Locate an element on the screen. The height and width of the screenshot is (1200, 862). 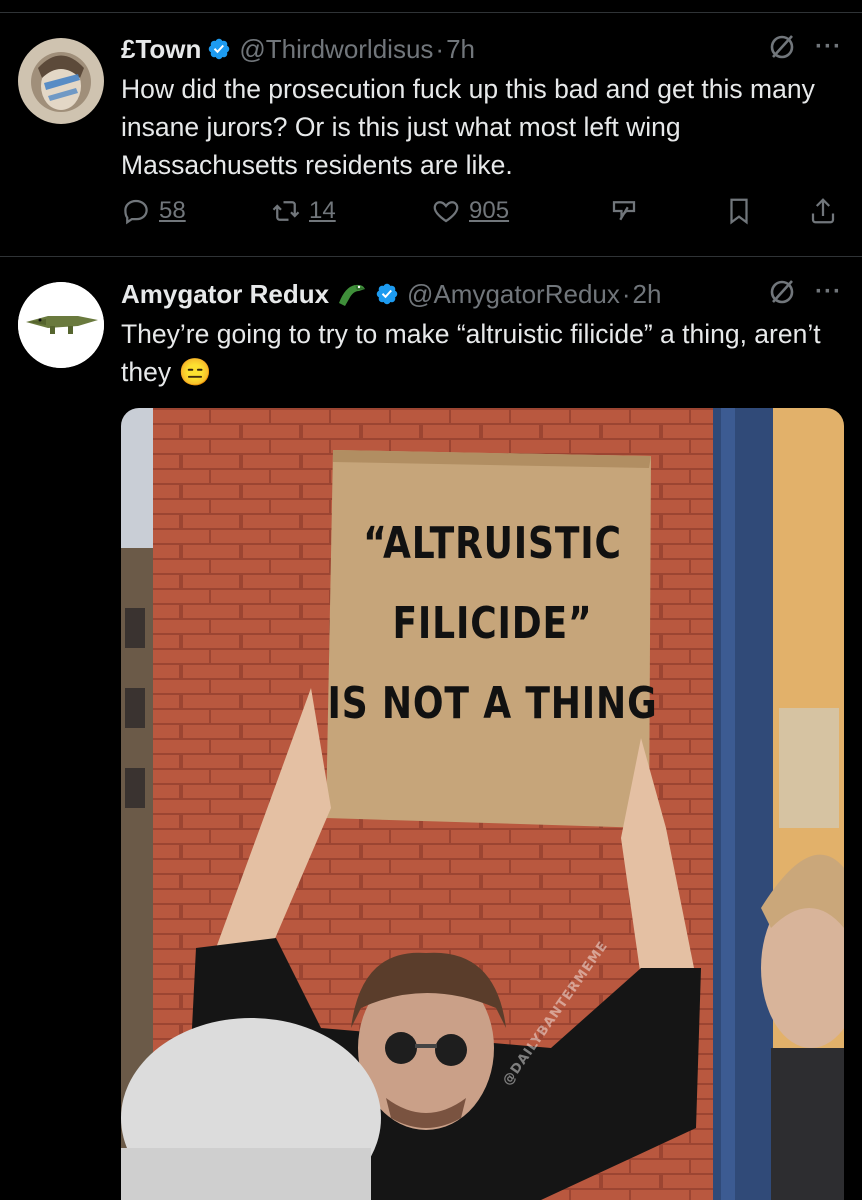
tweet-2-header: Amygator Redux @AmygatorRedux · 2h ··· is located at coordinates (481, 294).